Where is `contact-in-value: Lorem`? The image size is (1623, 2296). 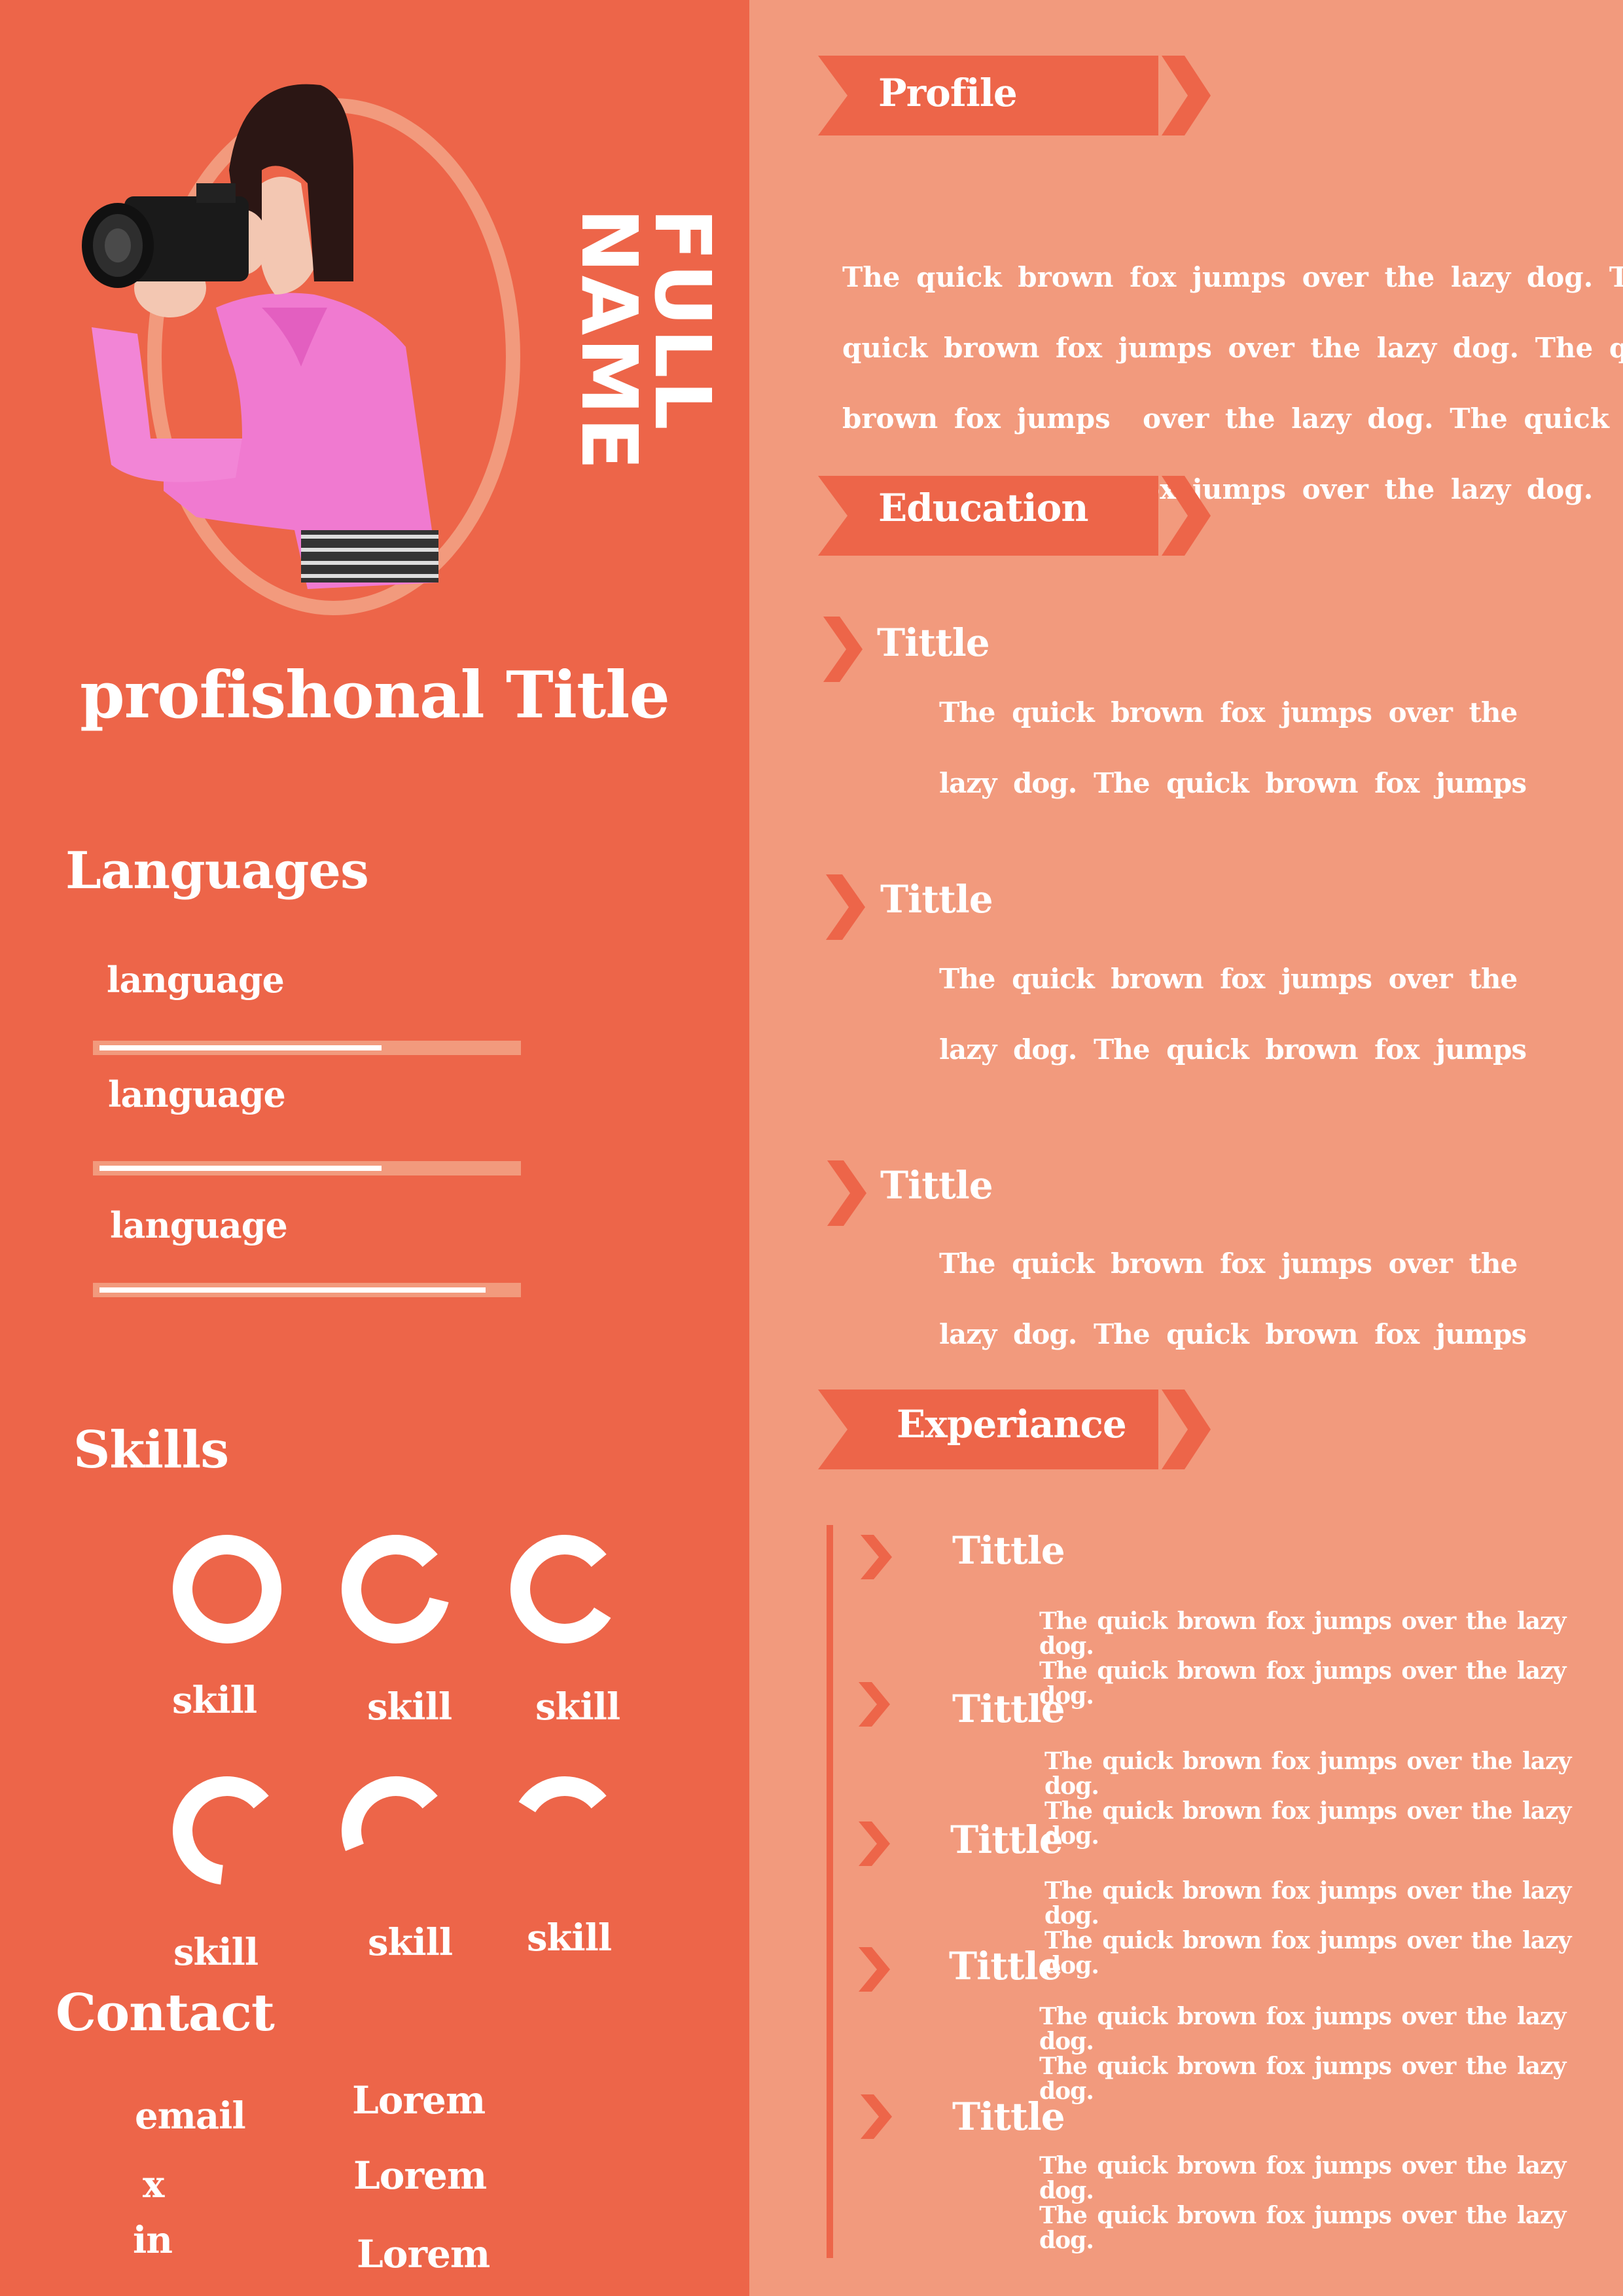 contact-in-value: Lorem is located at coordinates (423, 2254).